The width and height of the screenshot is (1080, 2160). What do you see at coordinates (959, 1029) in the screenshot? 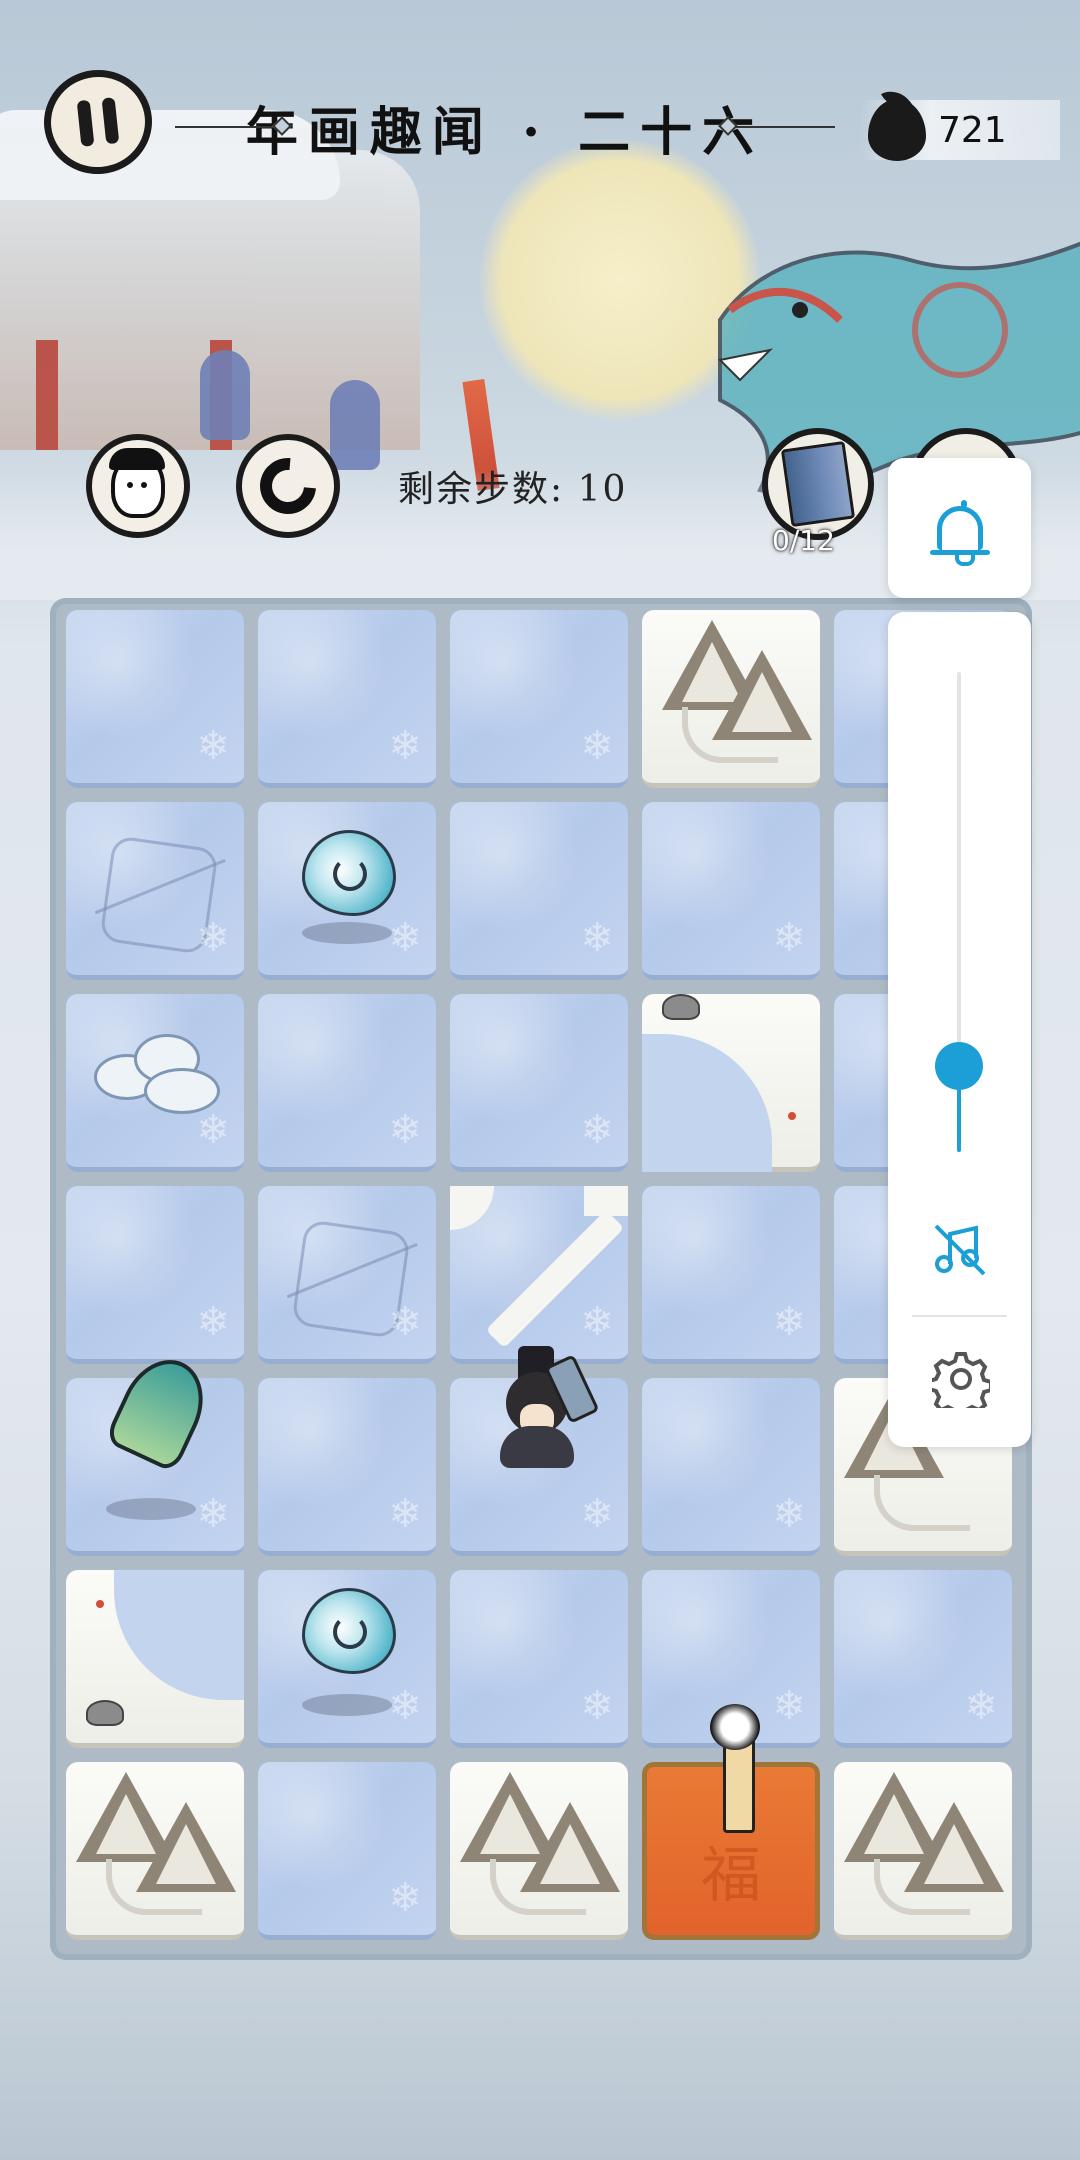
I see `volume-panel` at bounding box center [959, 1029].